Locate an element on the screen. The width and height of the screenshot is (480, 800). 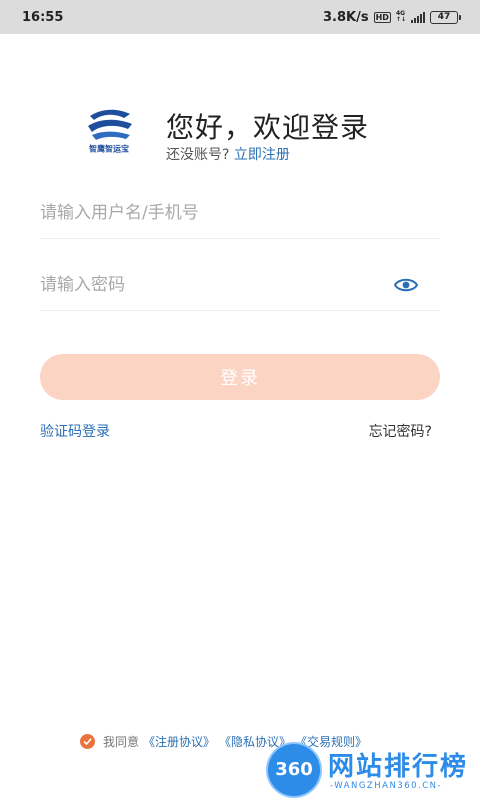
status-indicators: 3.8K/s HD 4G ↑↓ 47 is located at coordinates (392, 17).